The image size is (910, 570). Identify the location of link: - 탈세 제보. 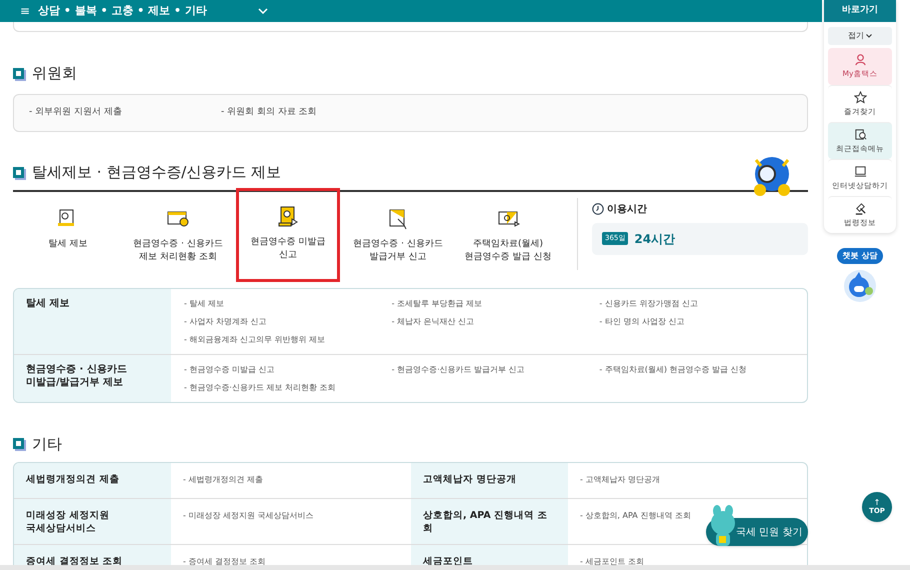
(204, 303).